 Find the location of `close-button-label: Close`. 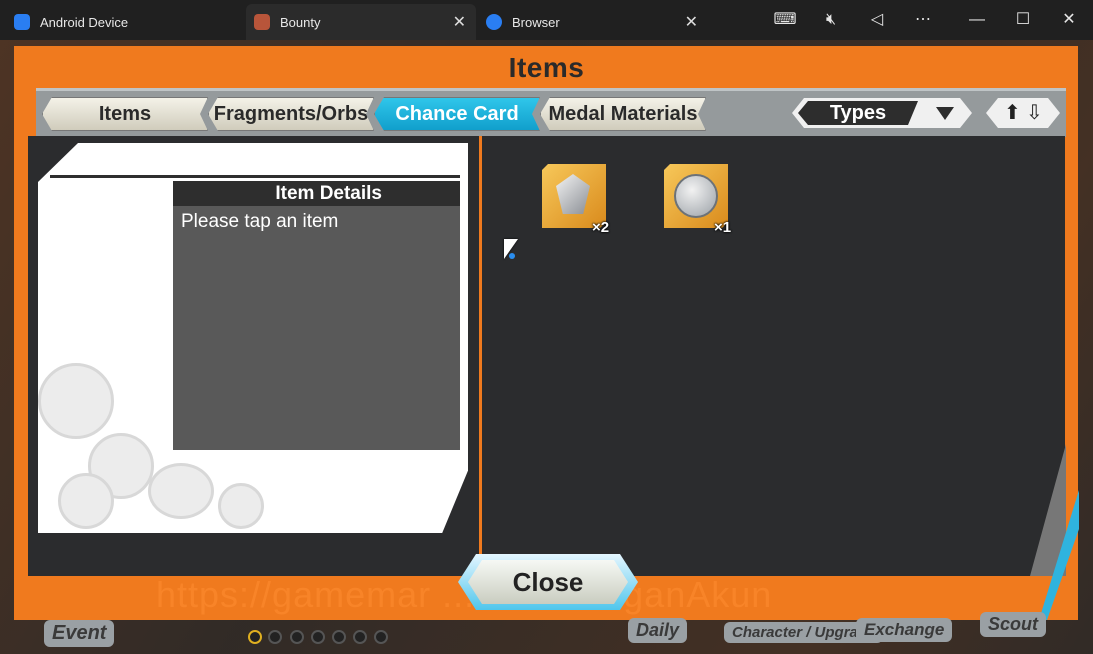

close-button-label: Close is located at coordinates (548, 582).